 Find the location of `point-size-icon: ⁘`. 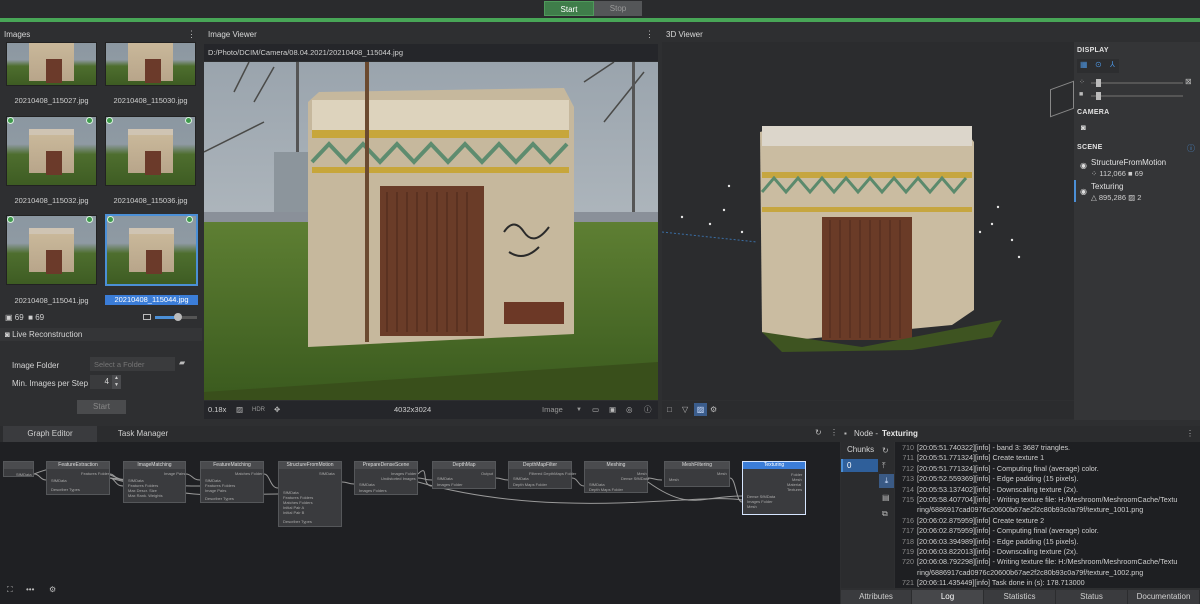

point-size-icon: ⁘ is located at coordinates (1082, 82).